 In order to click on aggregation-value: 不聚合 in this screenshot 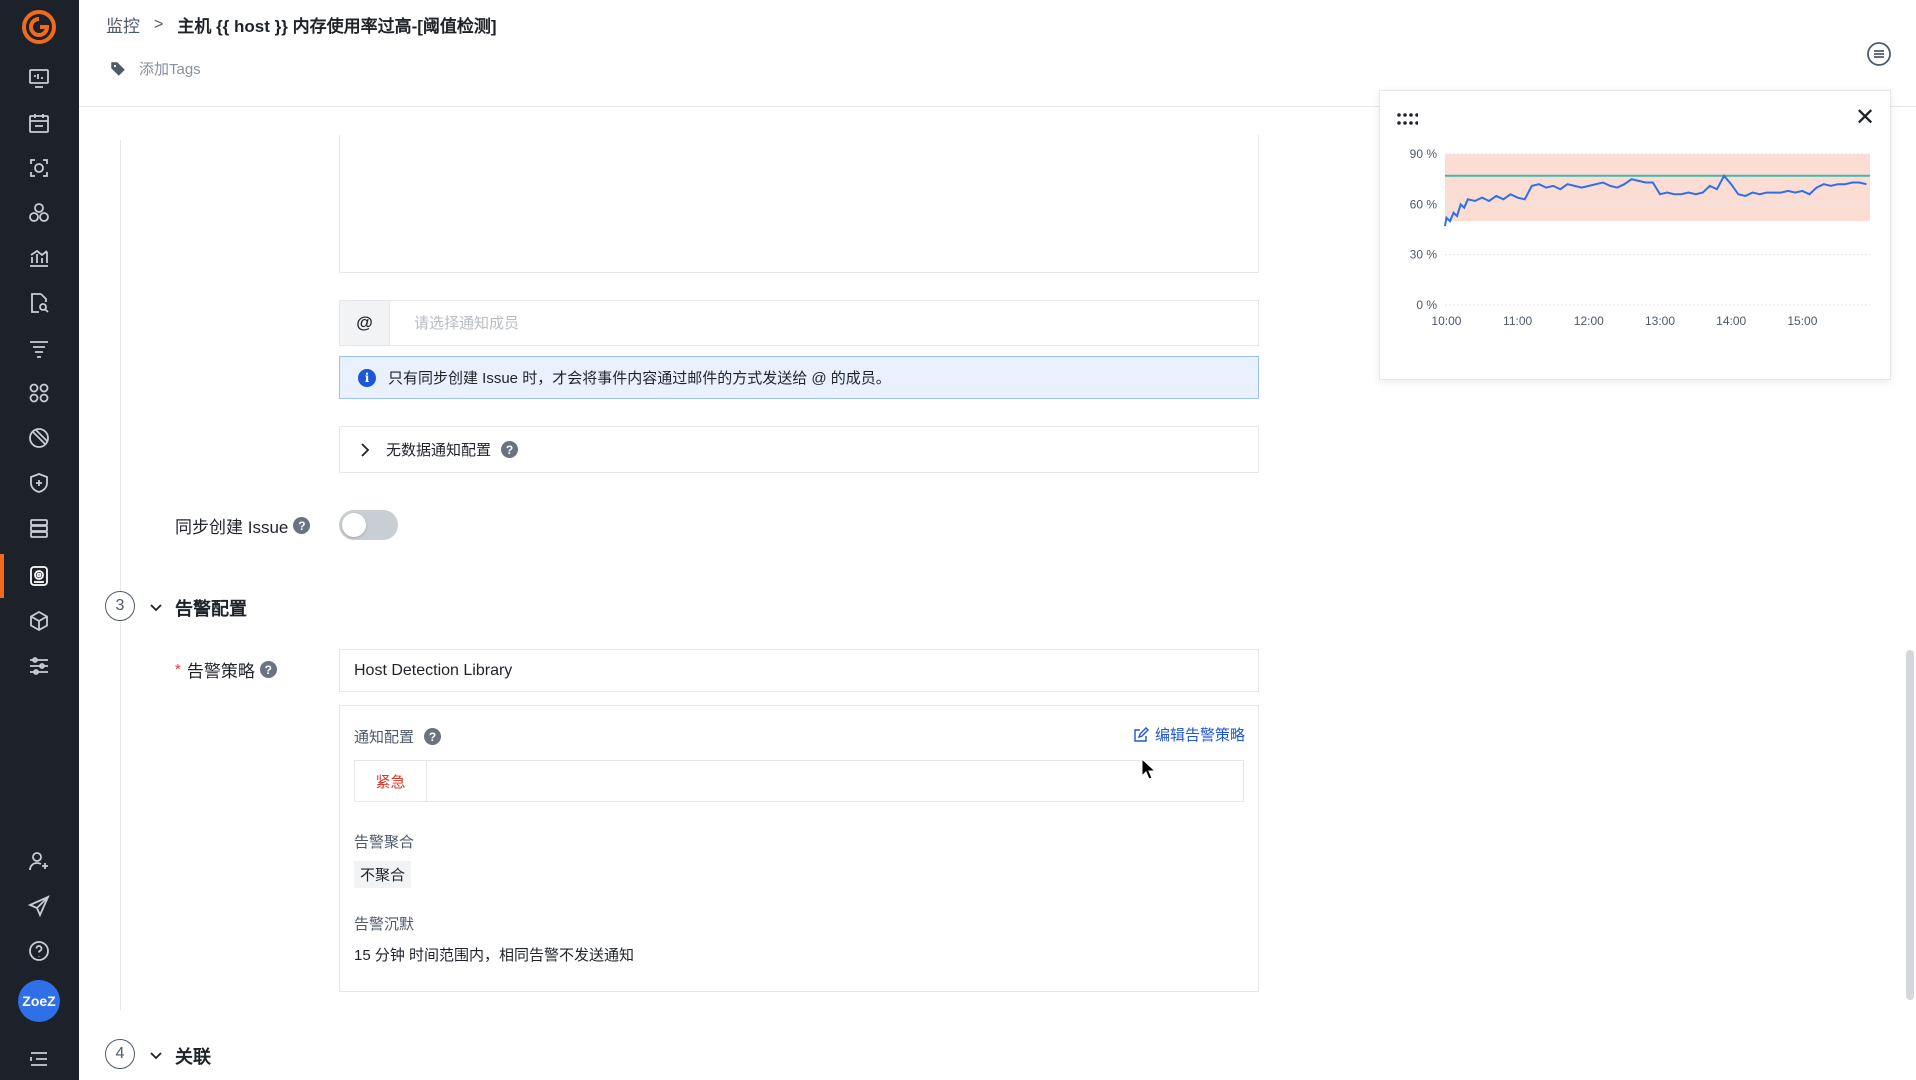, I will do `click(383, 874)`.